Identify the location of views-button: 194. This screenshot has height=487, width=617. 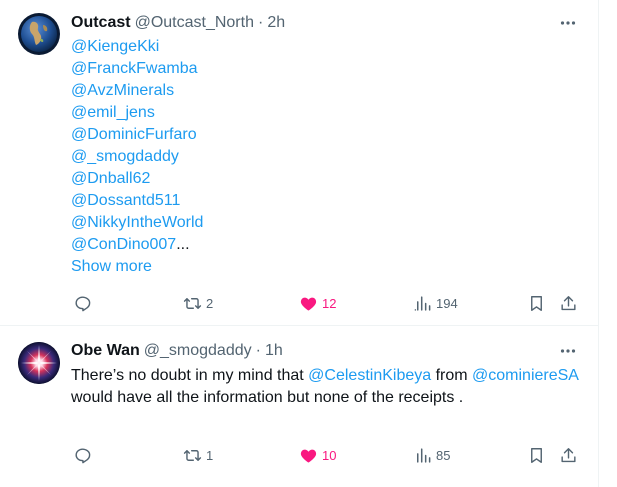
(435, 303).